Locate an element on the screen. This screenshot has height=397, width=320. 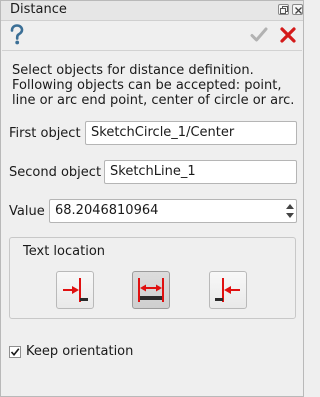
second-object-field: SketchLine_1 is located at coordinates (200, 172).